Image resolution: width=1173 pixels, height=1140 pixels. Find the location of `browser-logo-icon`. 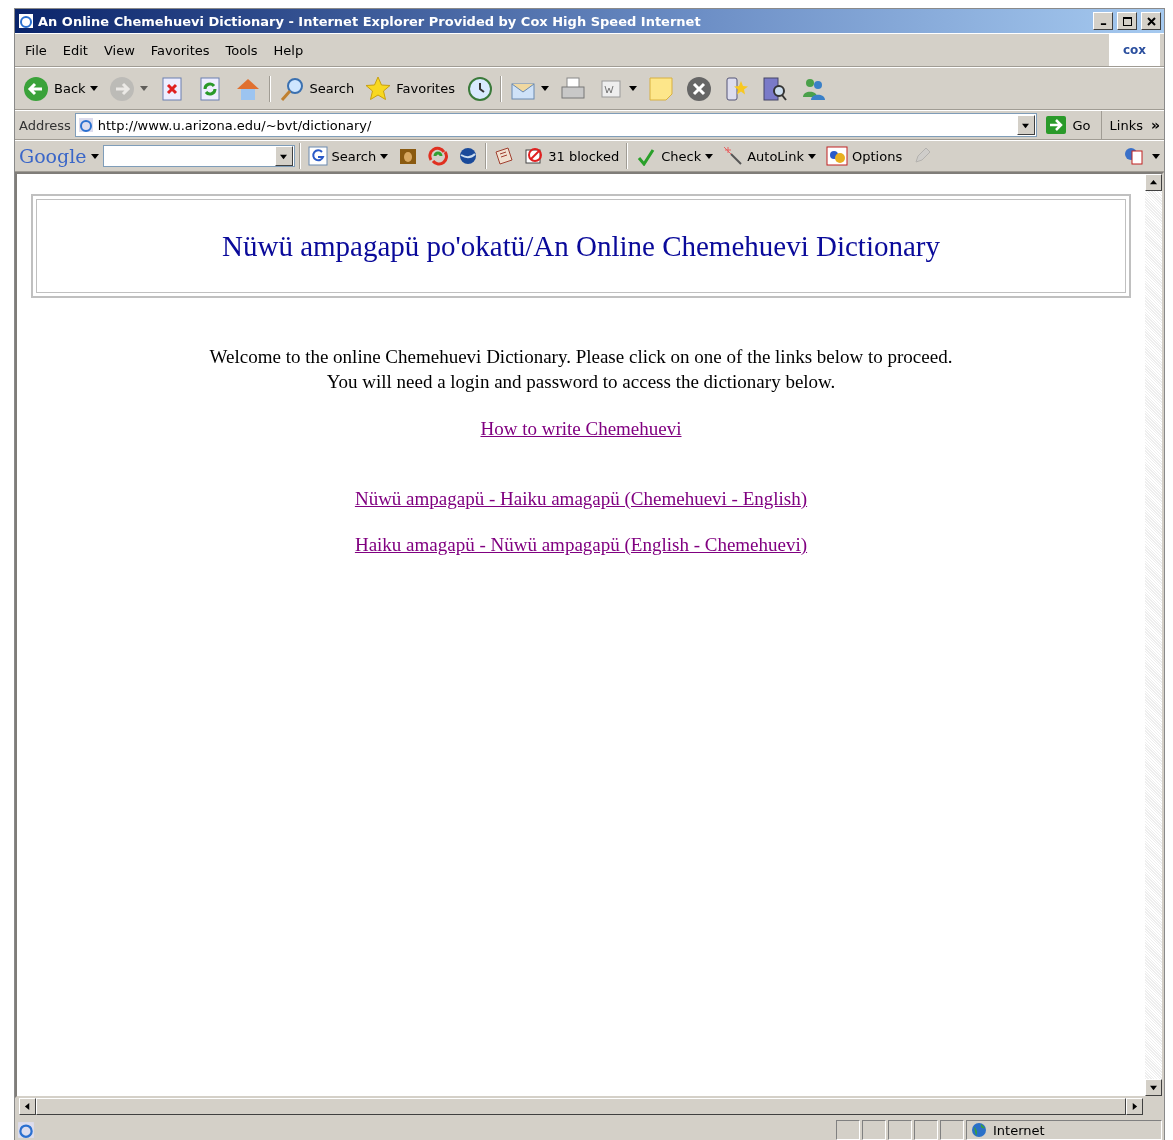

browser-logo-icon is located at coordinates (26, 21).